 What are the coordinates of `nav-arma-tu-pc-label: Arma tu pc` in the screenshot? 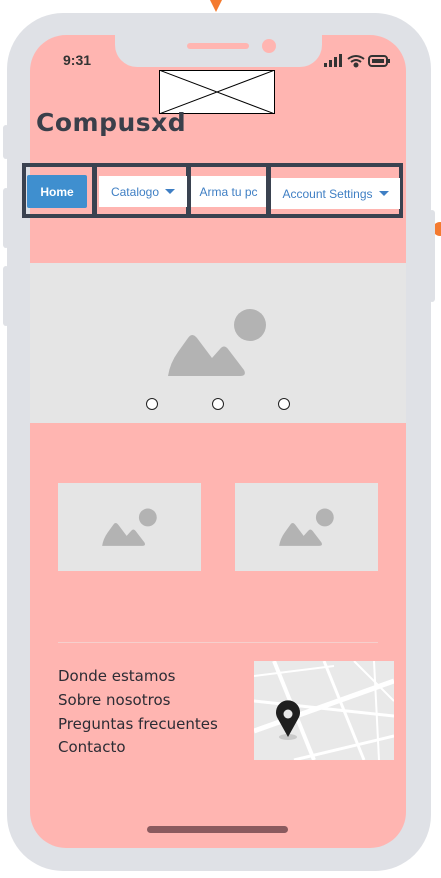 It's located at (228, 191).